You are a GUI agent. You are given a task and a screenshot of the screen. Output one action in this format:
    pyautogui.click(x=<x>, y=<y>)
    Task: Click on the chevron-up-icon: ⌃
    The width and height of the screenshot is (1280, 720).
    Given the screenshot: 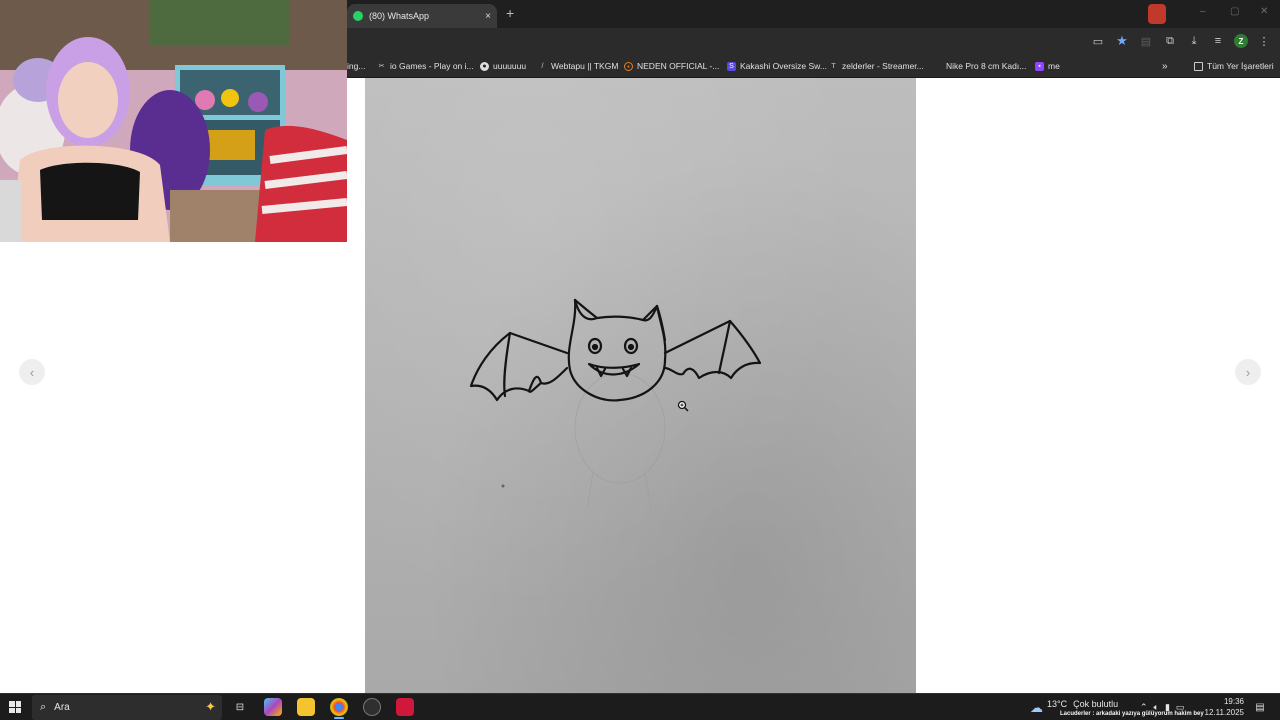 What is the action you would take?
    pyautogui.click(x=1144, y=707)
    